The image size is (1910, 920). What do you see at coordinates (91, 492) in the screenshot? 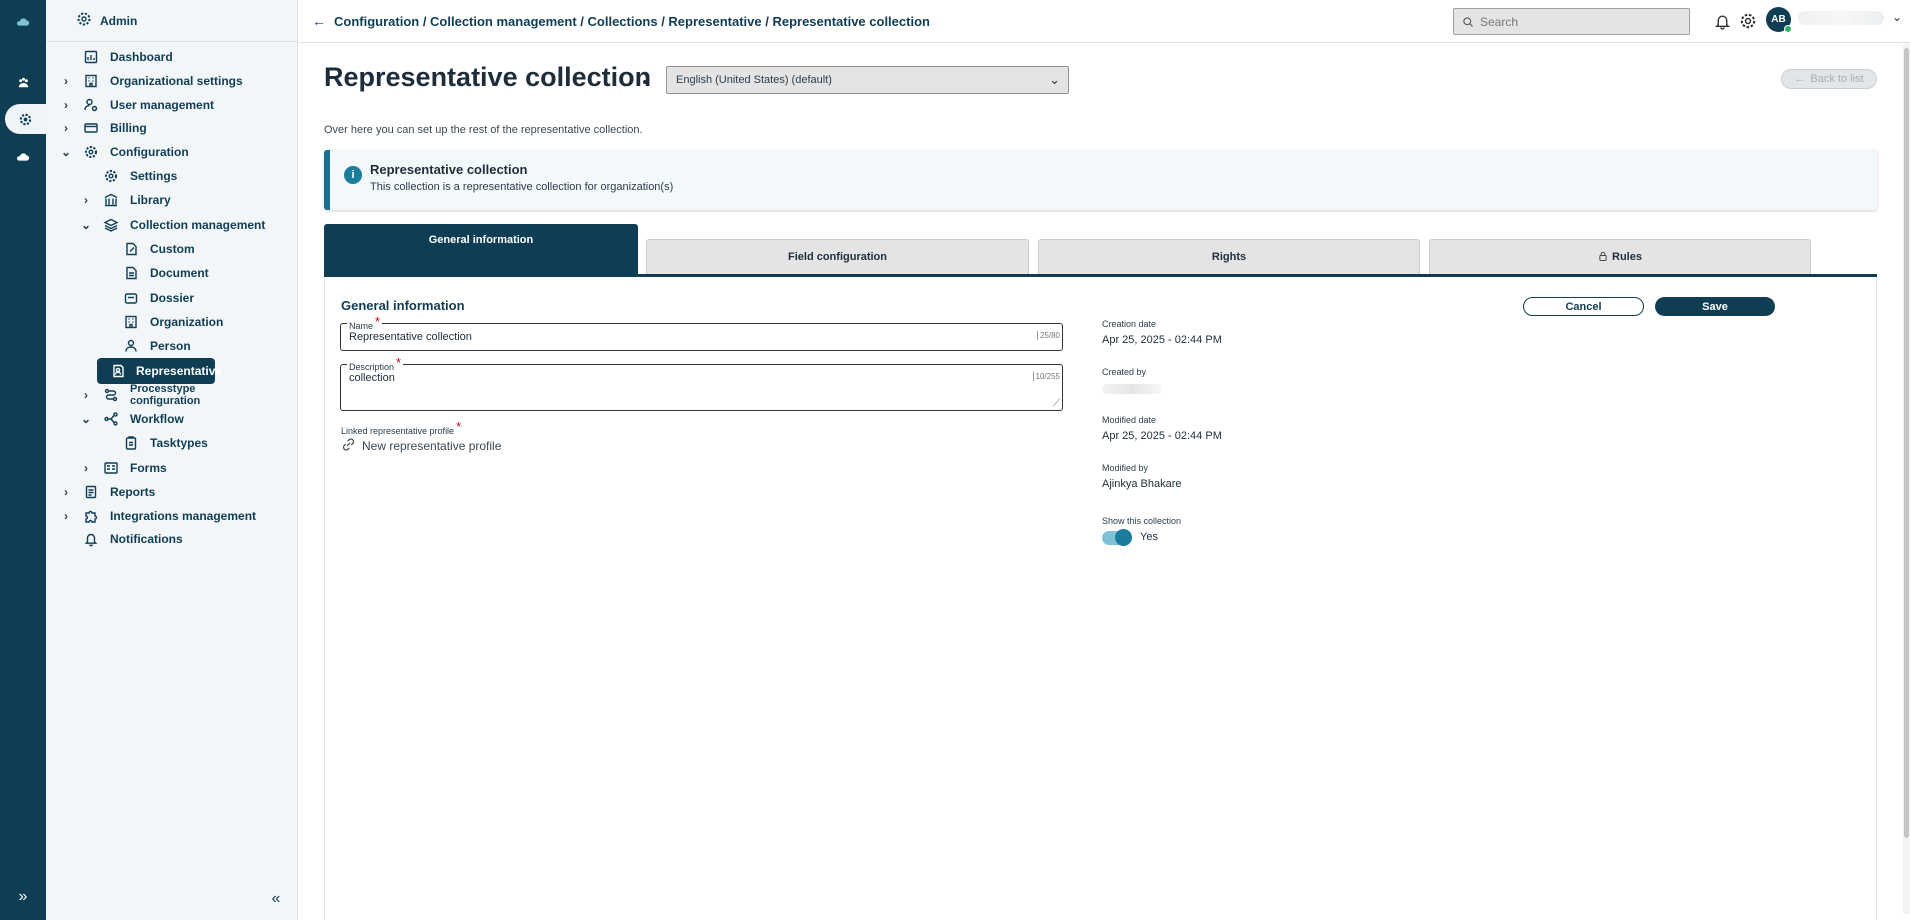
I see `report-icon` at bounding box center [91, 492].